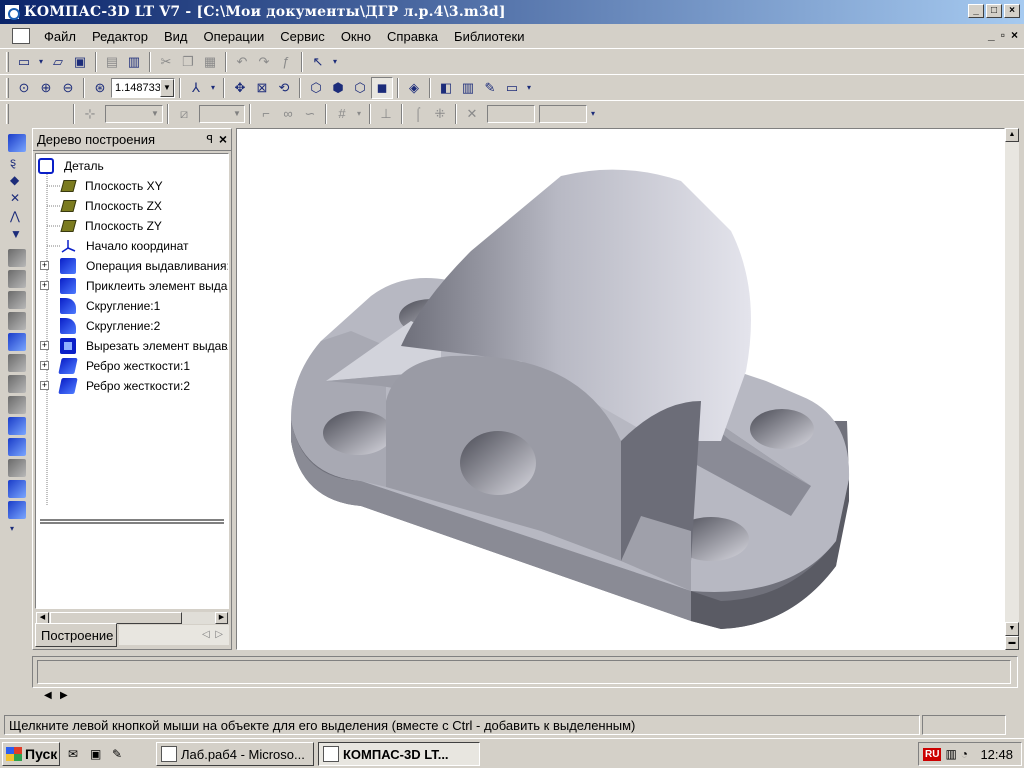 This screenshot has width=1024, height=768. I want to click on ortho-icon: ⊥, so click(386, 114).